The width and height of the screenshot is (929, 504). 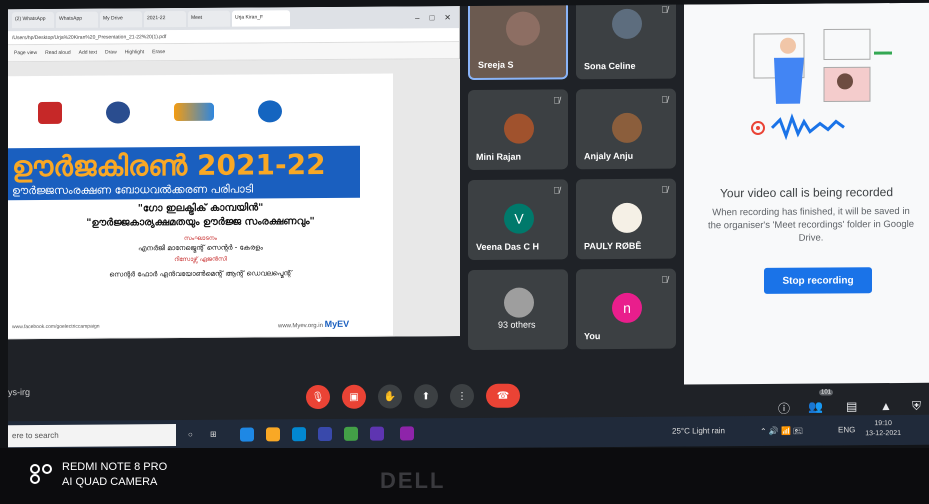 I want to click on kseb-logo, so click(x=50, y=113).